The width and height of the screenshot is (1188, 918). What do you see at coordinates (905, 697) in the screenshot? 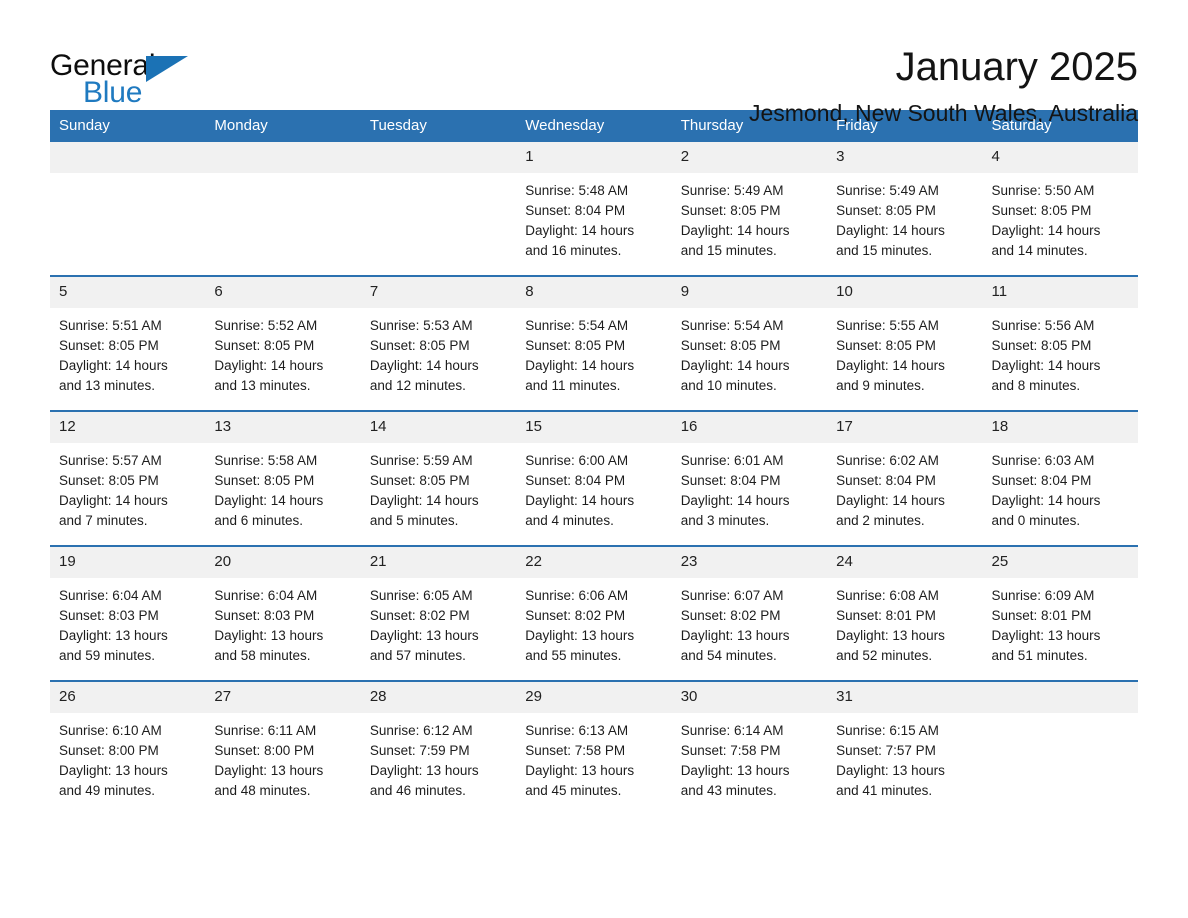
I see `day-number: 31` at bounding box center [905, 697].